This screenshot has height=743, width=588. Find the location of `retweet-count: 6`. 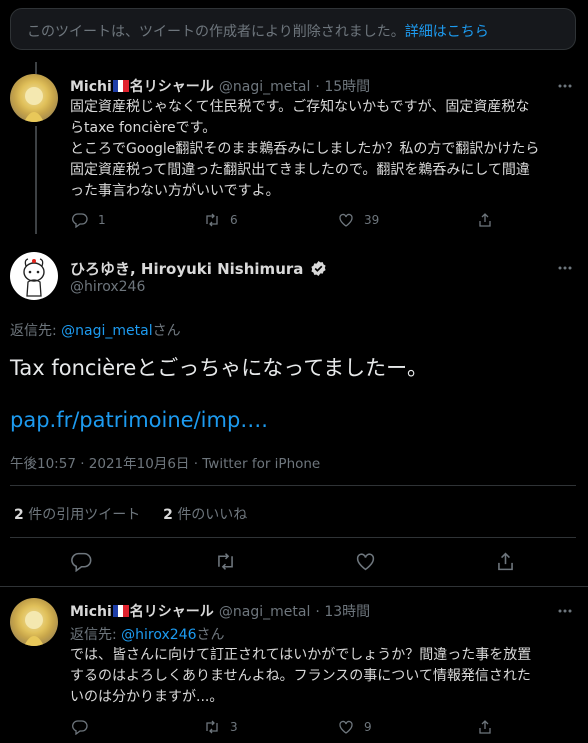

retweet-count: 6 is located at coordinates (234, 220).